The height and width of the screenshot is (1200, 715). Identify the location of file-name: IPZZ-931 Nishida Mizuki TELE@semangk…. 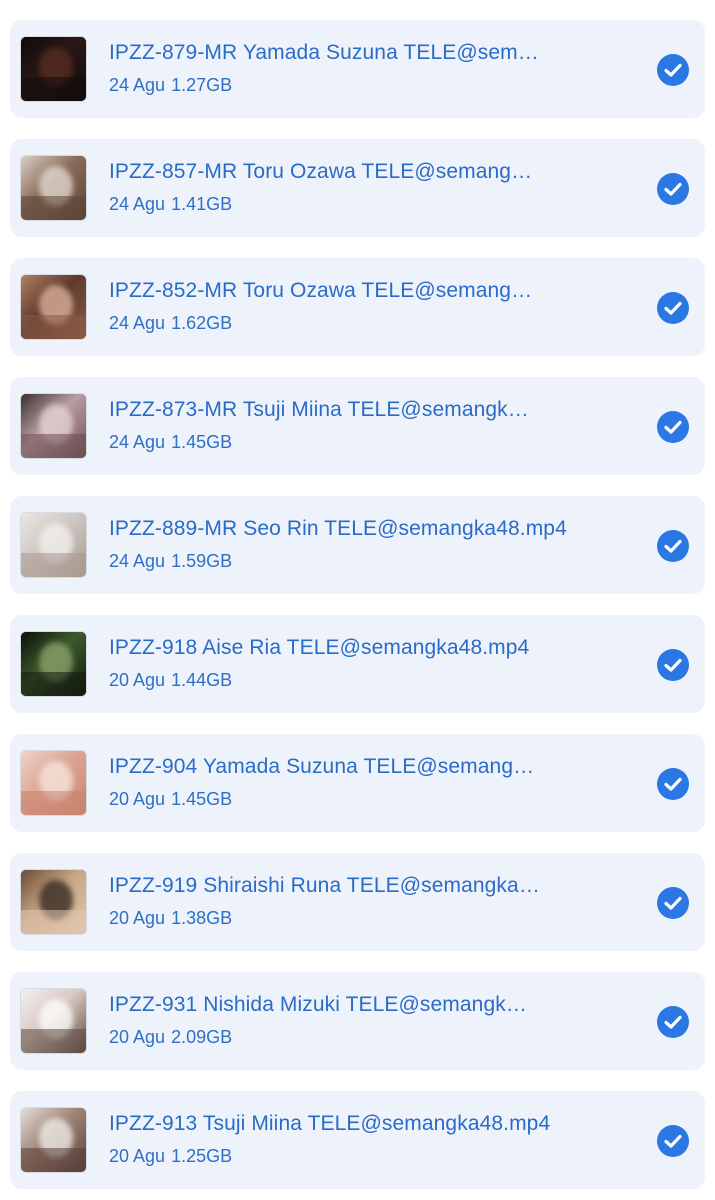
(318, 1004).